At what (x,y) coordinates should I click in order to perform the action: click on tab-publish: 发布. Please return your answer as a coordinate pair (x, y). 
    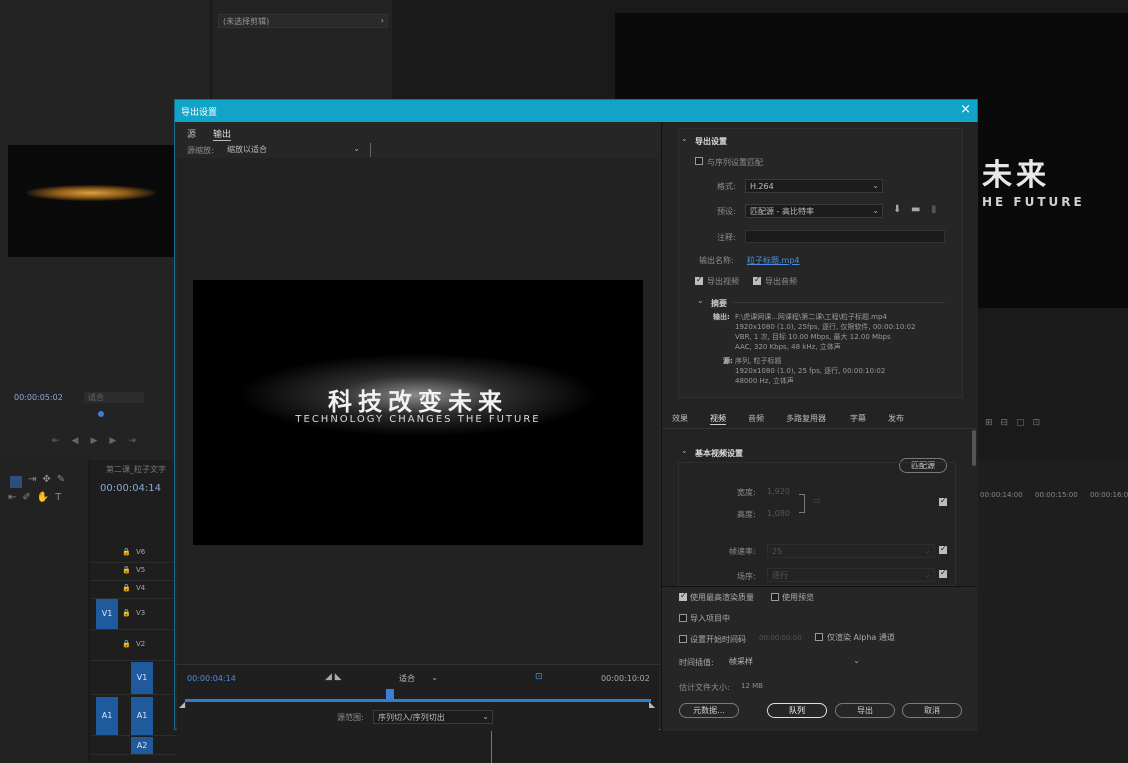
    Looking at the image, I should click on (896, 418).